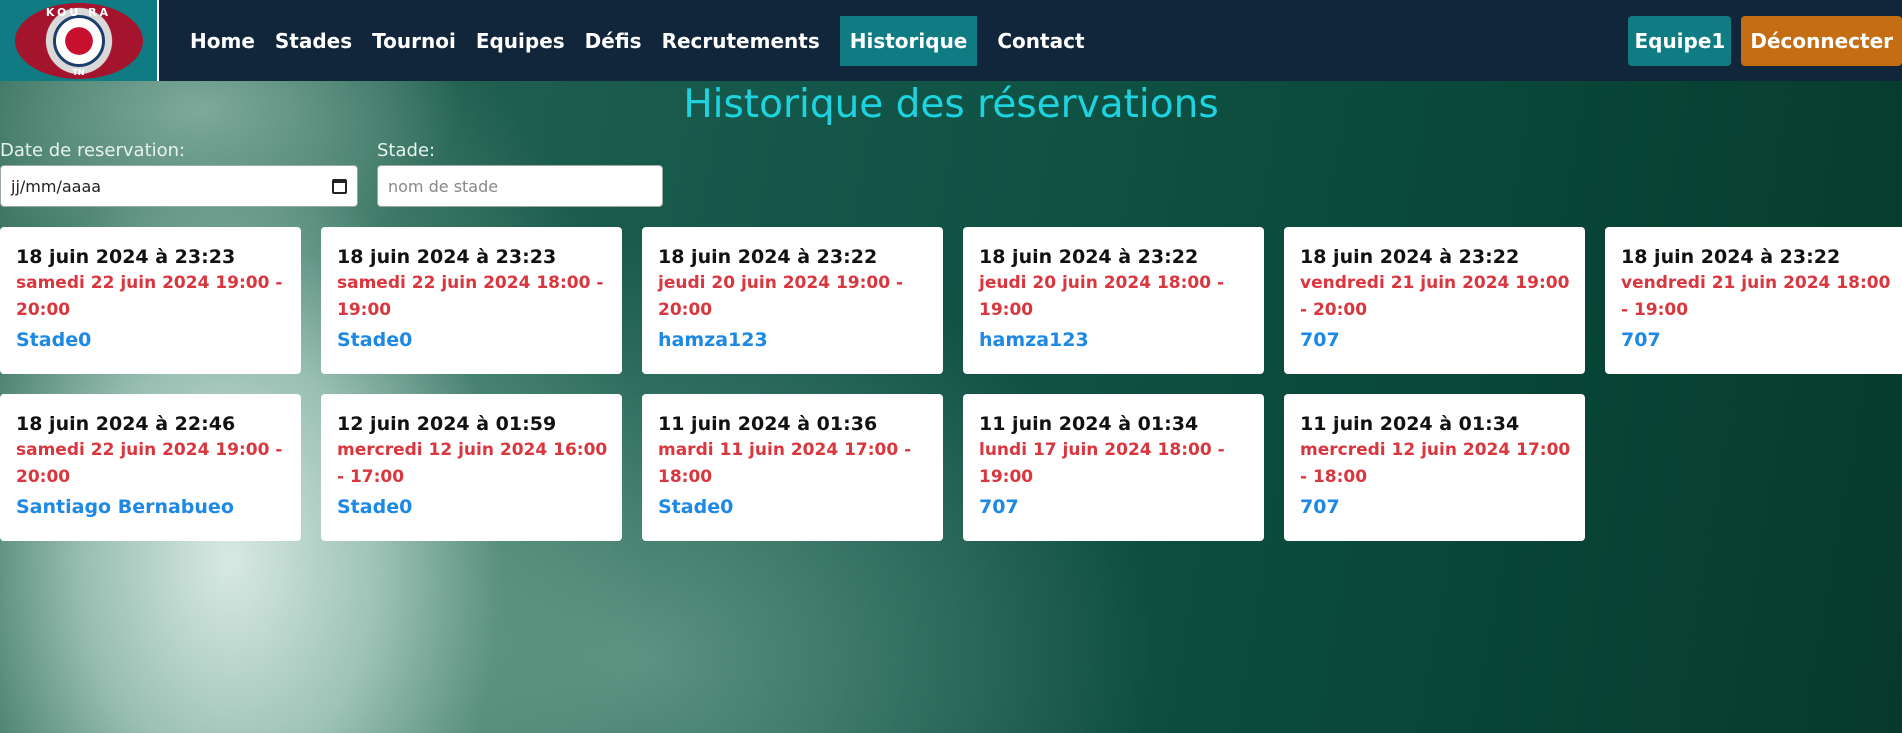  What do you see at coordinates (470, 296) in the screenshot?
I see `reservation-slot: samedi 22 juin 2024 18:00 - 19:00` at bounding box center [470, 296].